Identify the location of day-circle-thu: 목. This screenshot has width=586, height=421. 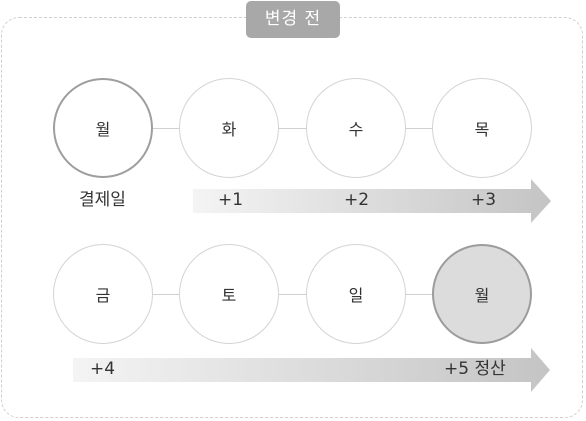
(482, 128).